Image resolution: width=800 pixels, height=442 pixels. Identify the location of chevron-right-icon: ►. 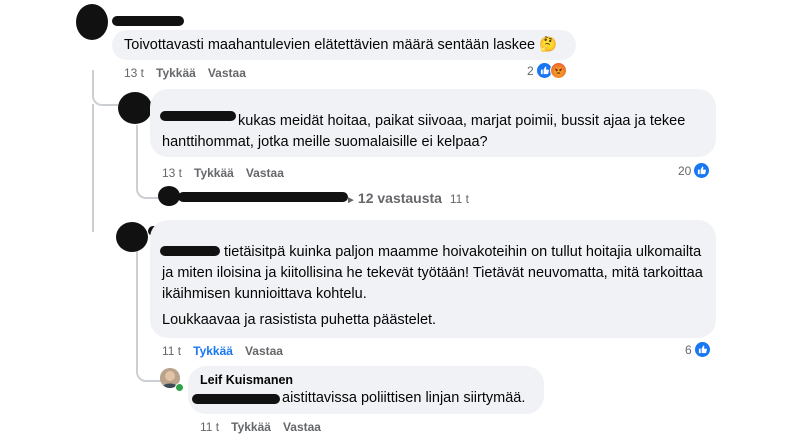
(351, 200).